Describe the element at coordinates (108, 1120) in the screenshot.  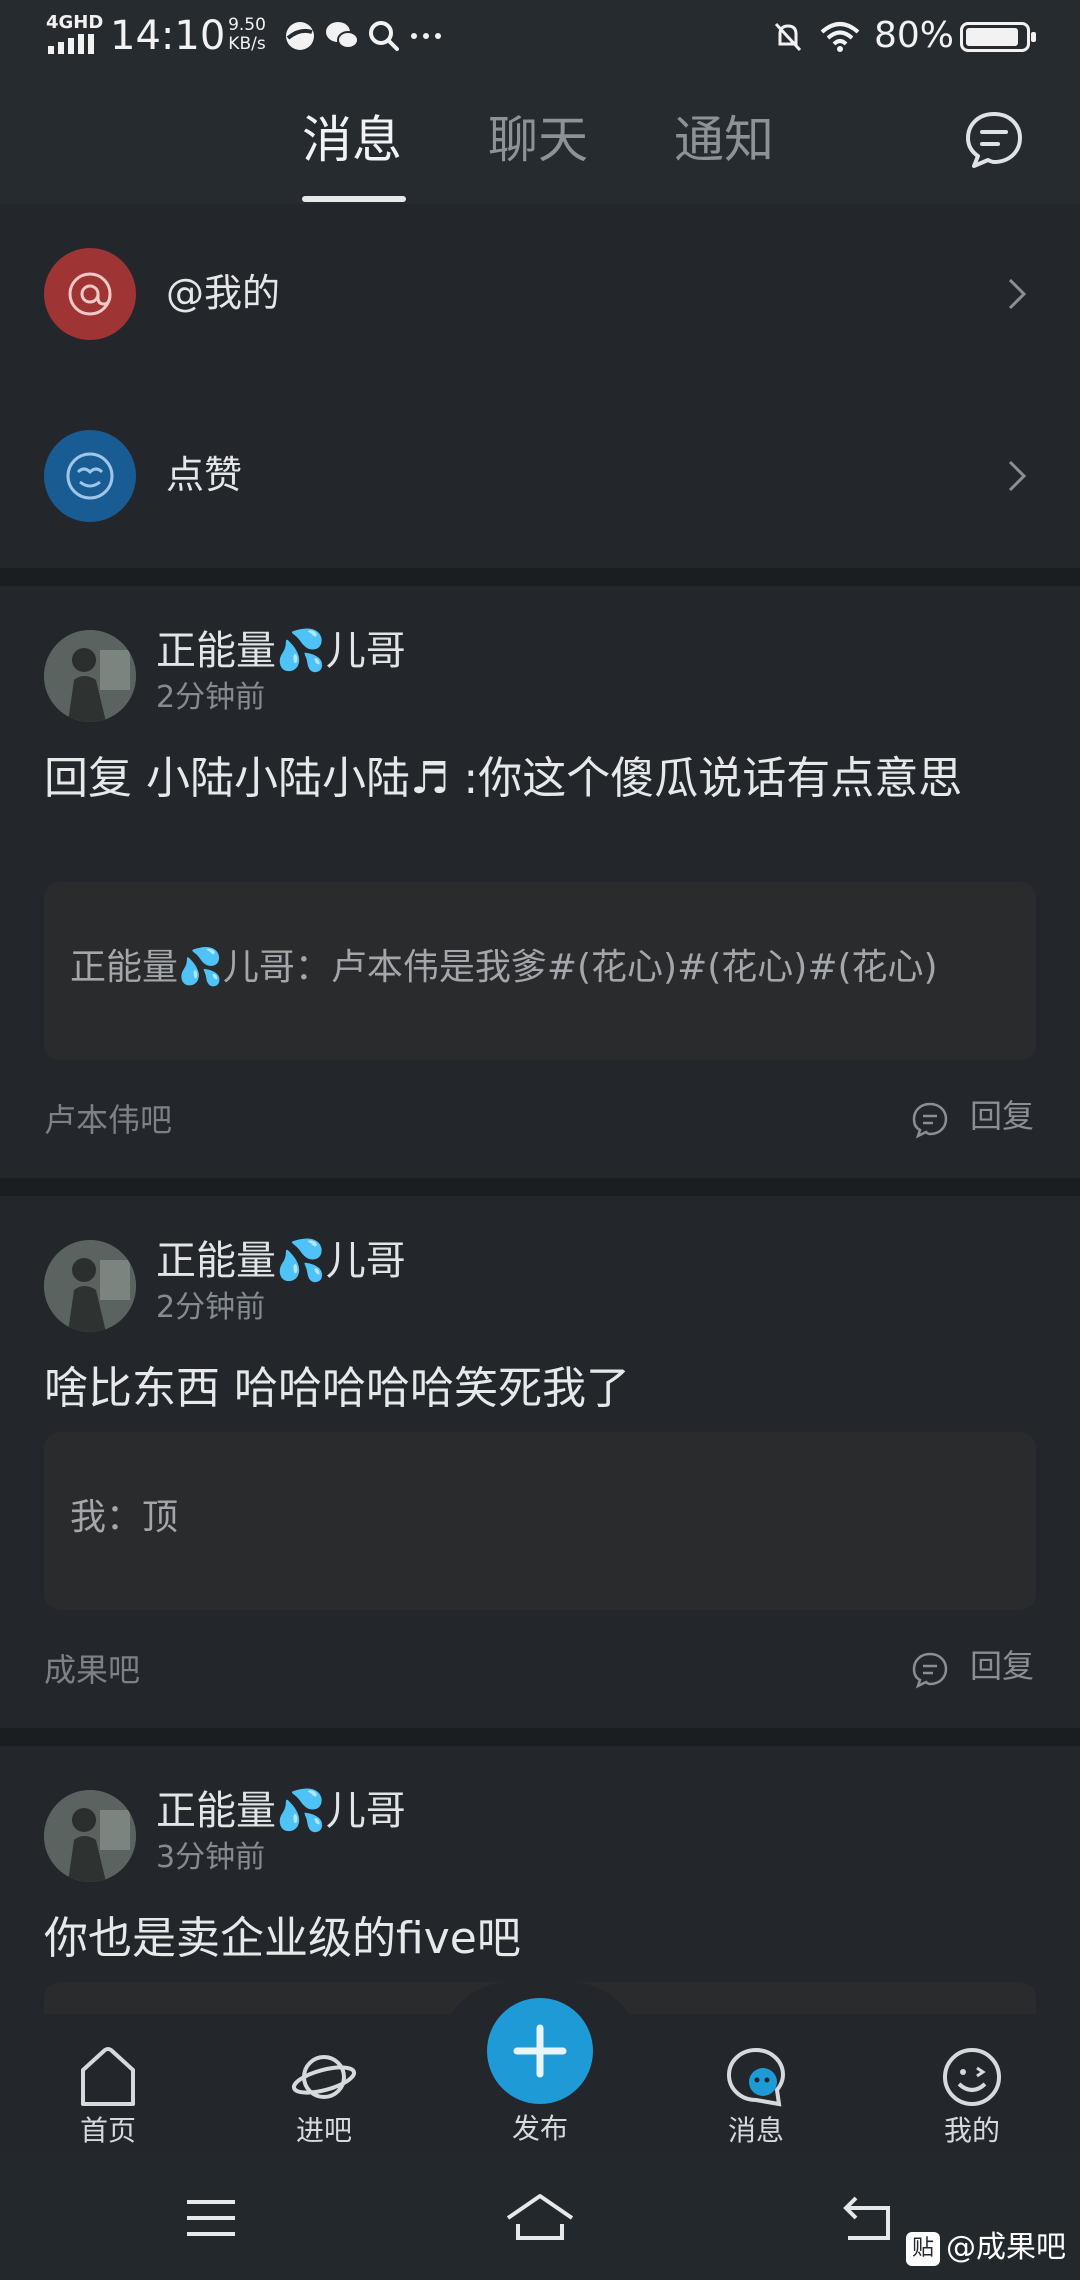
I see `forum-name: 卢本伟吧` at that location.